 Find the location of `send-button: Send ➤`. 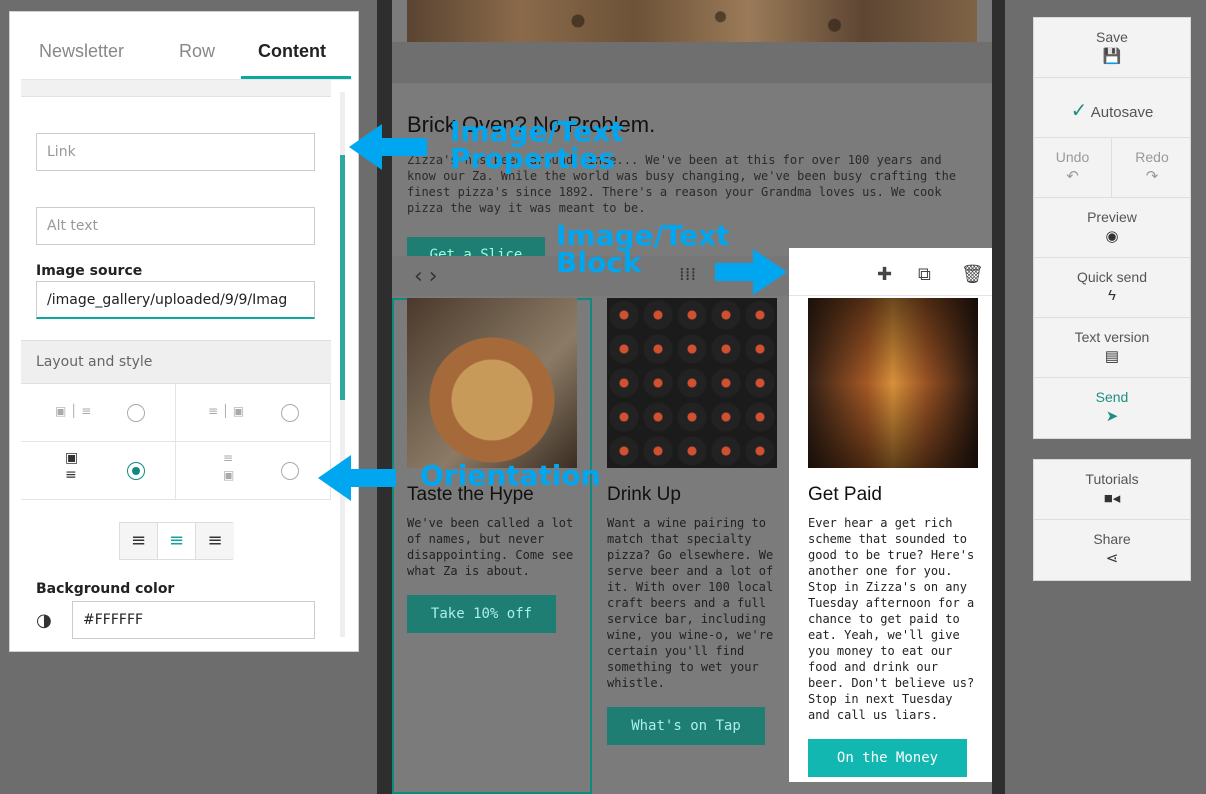

send-button: Send ➤ is located at coordinates (1112, 408).